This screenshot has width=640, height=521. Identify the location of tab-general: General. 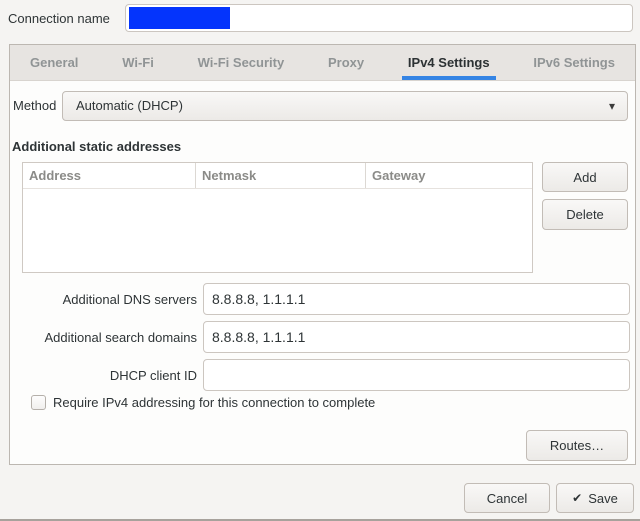
(54, 62).